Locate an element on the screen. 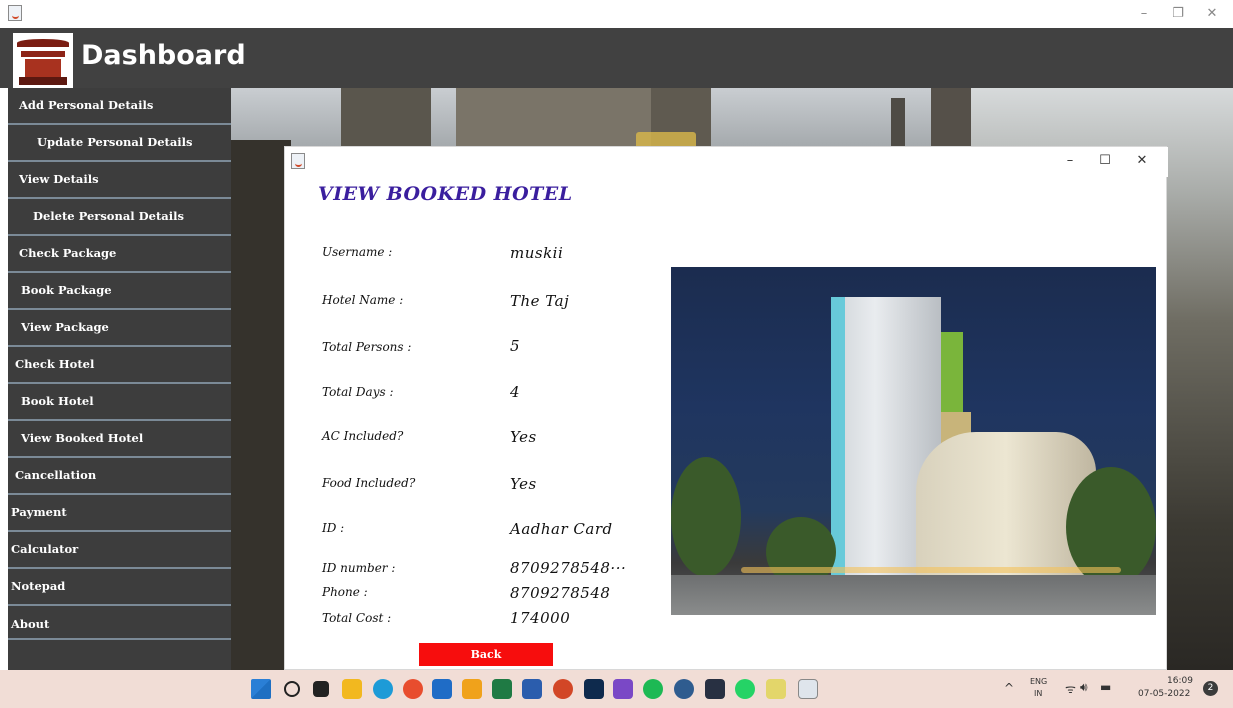  phone-label: Phone : is located at coordinates (345, 592).